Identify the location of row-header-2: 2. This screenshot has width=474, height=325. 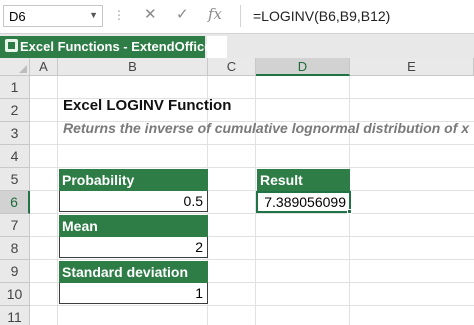
(15, 110).